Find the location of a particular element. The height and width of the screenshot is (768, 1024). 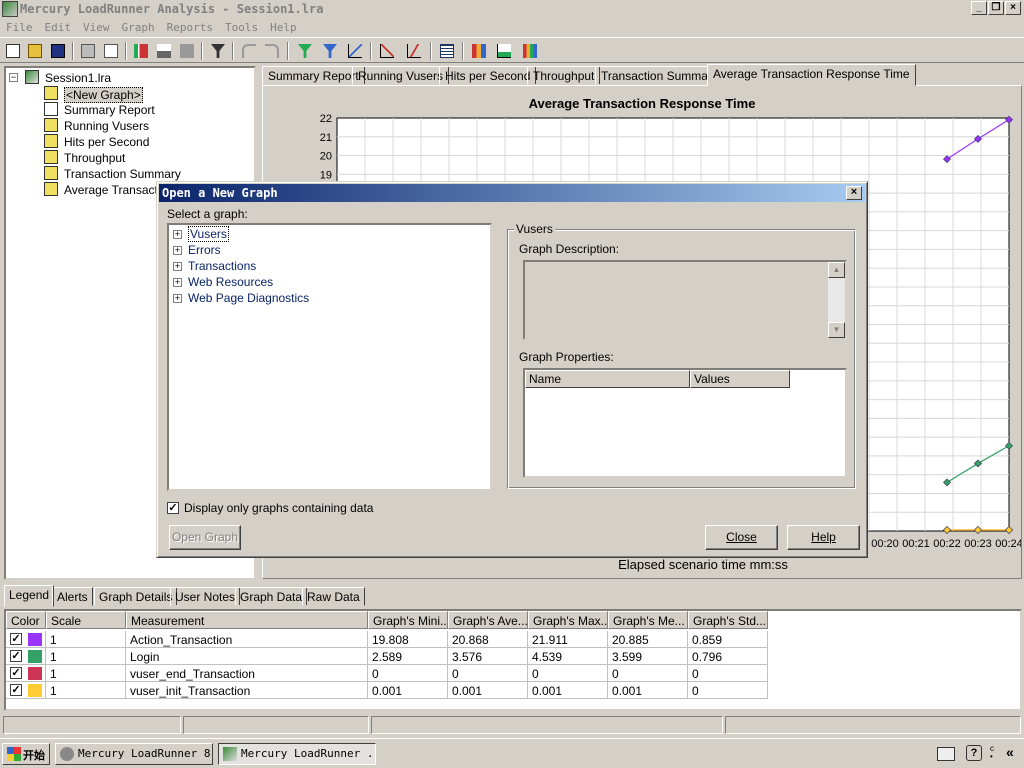

report-button is located at coordinates (447, 51).